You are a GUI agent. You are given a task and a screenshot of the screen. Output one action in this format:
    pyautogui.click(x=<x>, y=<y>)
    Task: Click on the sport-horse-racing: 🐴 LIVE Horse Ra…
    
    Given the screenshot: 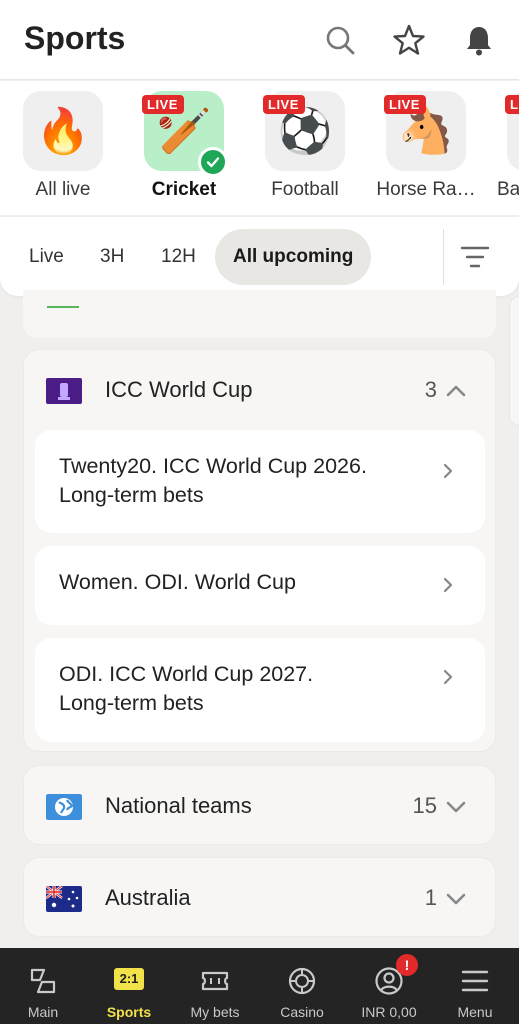 What is the action you would take?
    pyautogui.click(x=426, y=146)
    